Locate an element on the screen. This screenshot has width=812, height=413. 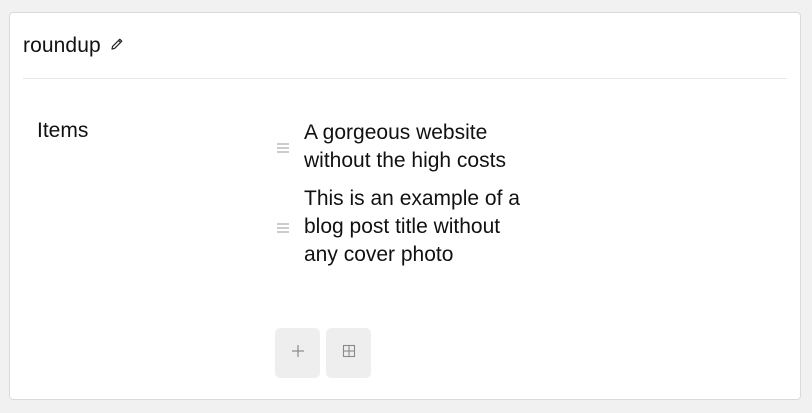
items-field-label: Items is located at coordinates (63, 130).